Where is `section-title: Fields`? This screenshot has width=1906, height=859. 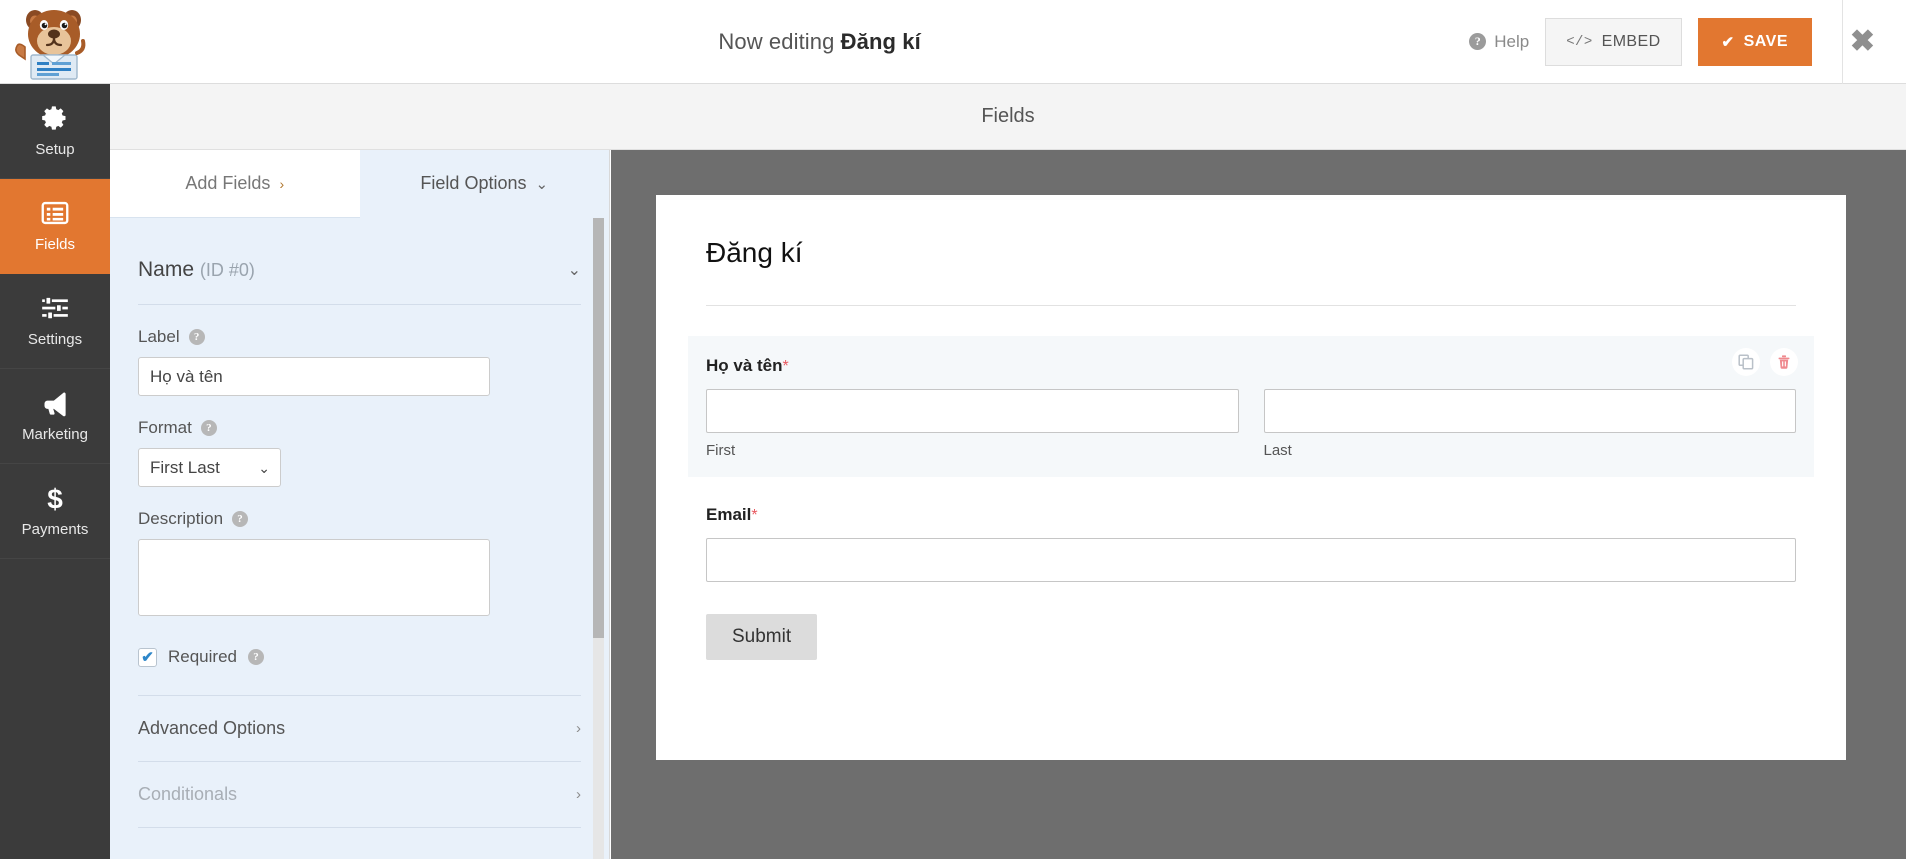
section-title: Fields is located at coordinates (1008, 116).